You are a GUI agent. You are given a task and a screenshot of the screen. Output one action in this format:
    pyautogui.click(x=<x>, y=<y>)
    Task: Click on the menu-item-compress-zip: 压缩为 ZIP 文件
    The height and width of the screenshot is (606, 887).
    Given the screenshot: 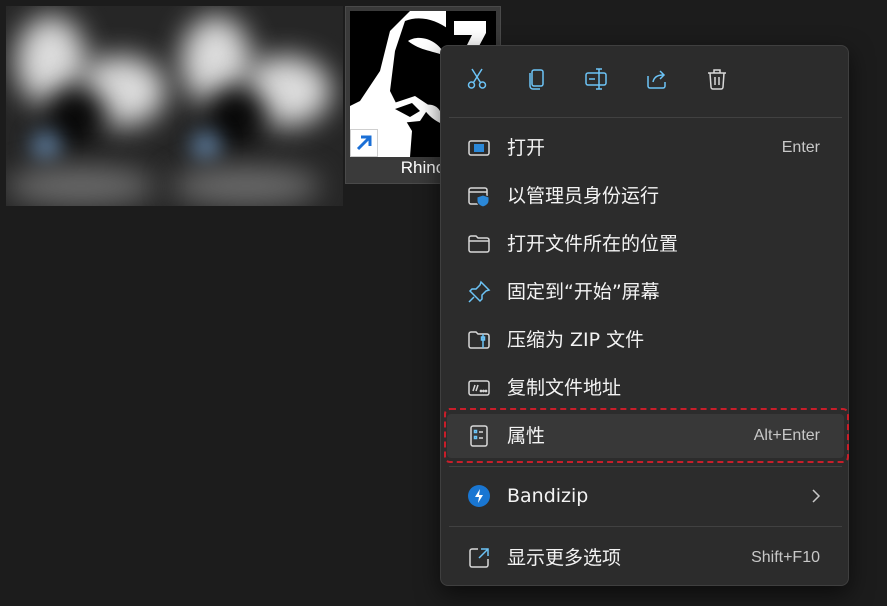 What is the action you would take?
    pyautogui.click(x=645, y=340)
    